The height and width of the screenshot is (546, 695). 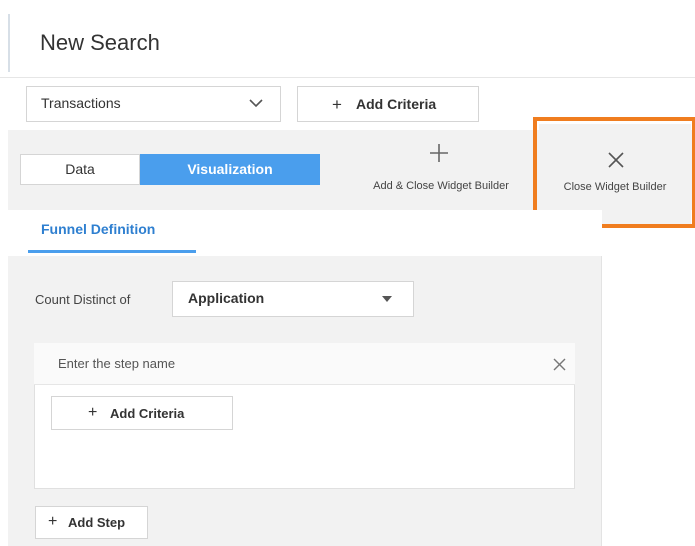 I want to click on add-criteria-label: Add Criteria, so click(x=396, y=104).